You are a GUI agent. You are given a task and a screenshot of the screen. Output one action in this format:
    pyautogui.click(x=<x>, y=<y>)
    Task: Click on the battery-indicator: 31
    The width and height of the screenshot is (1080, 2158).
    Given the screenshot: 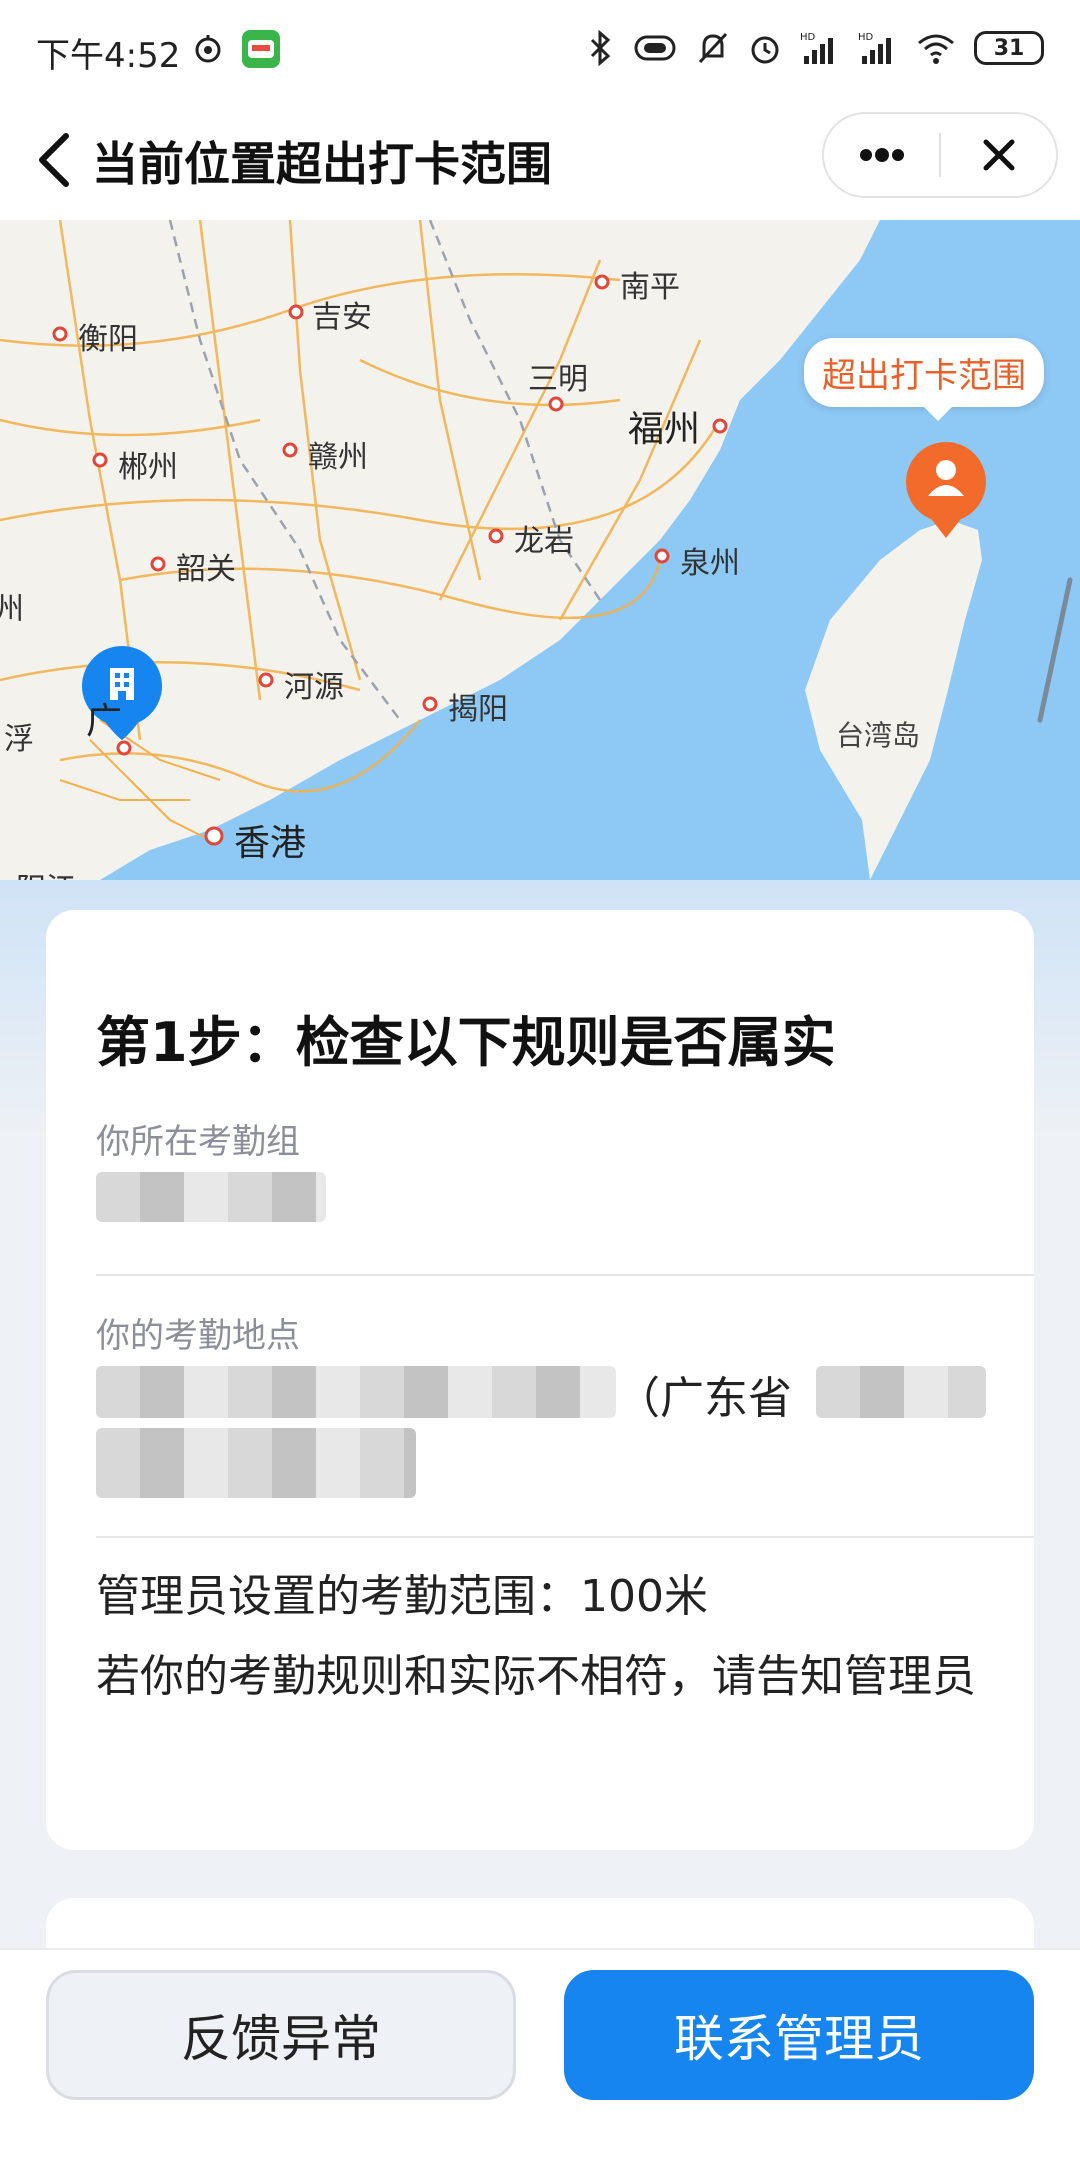 What is the action you would take?
    pyautogui.click(x=1009, y=48)
    